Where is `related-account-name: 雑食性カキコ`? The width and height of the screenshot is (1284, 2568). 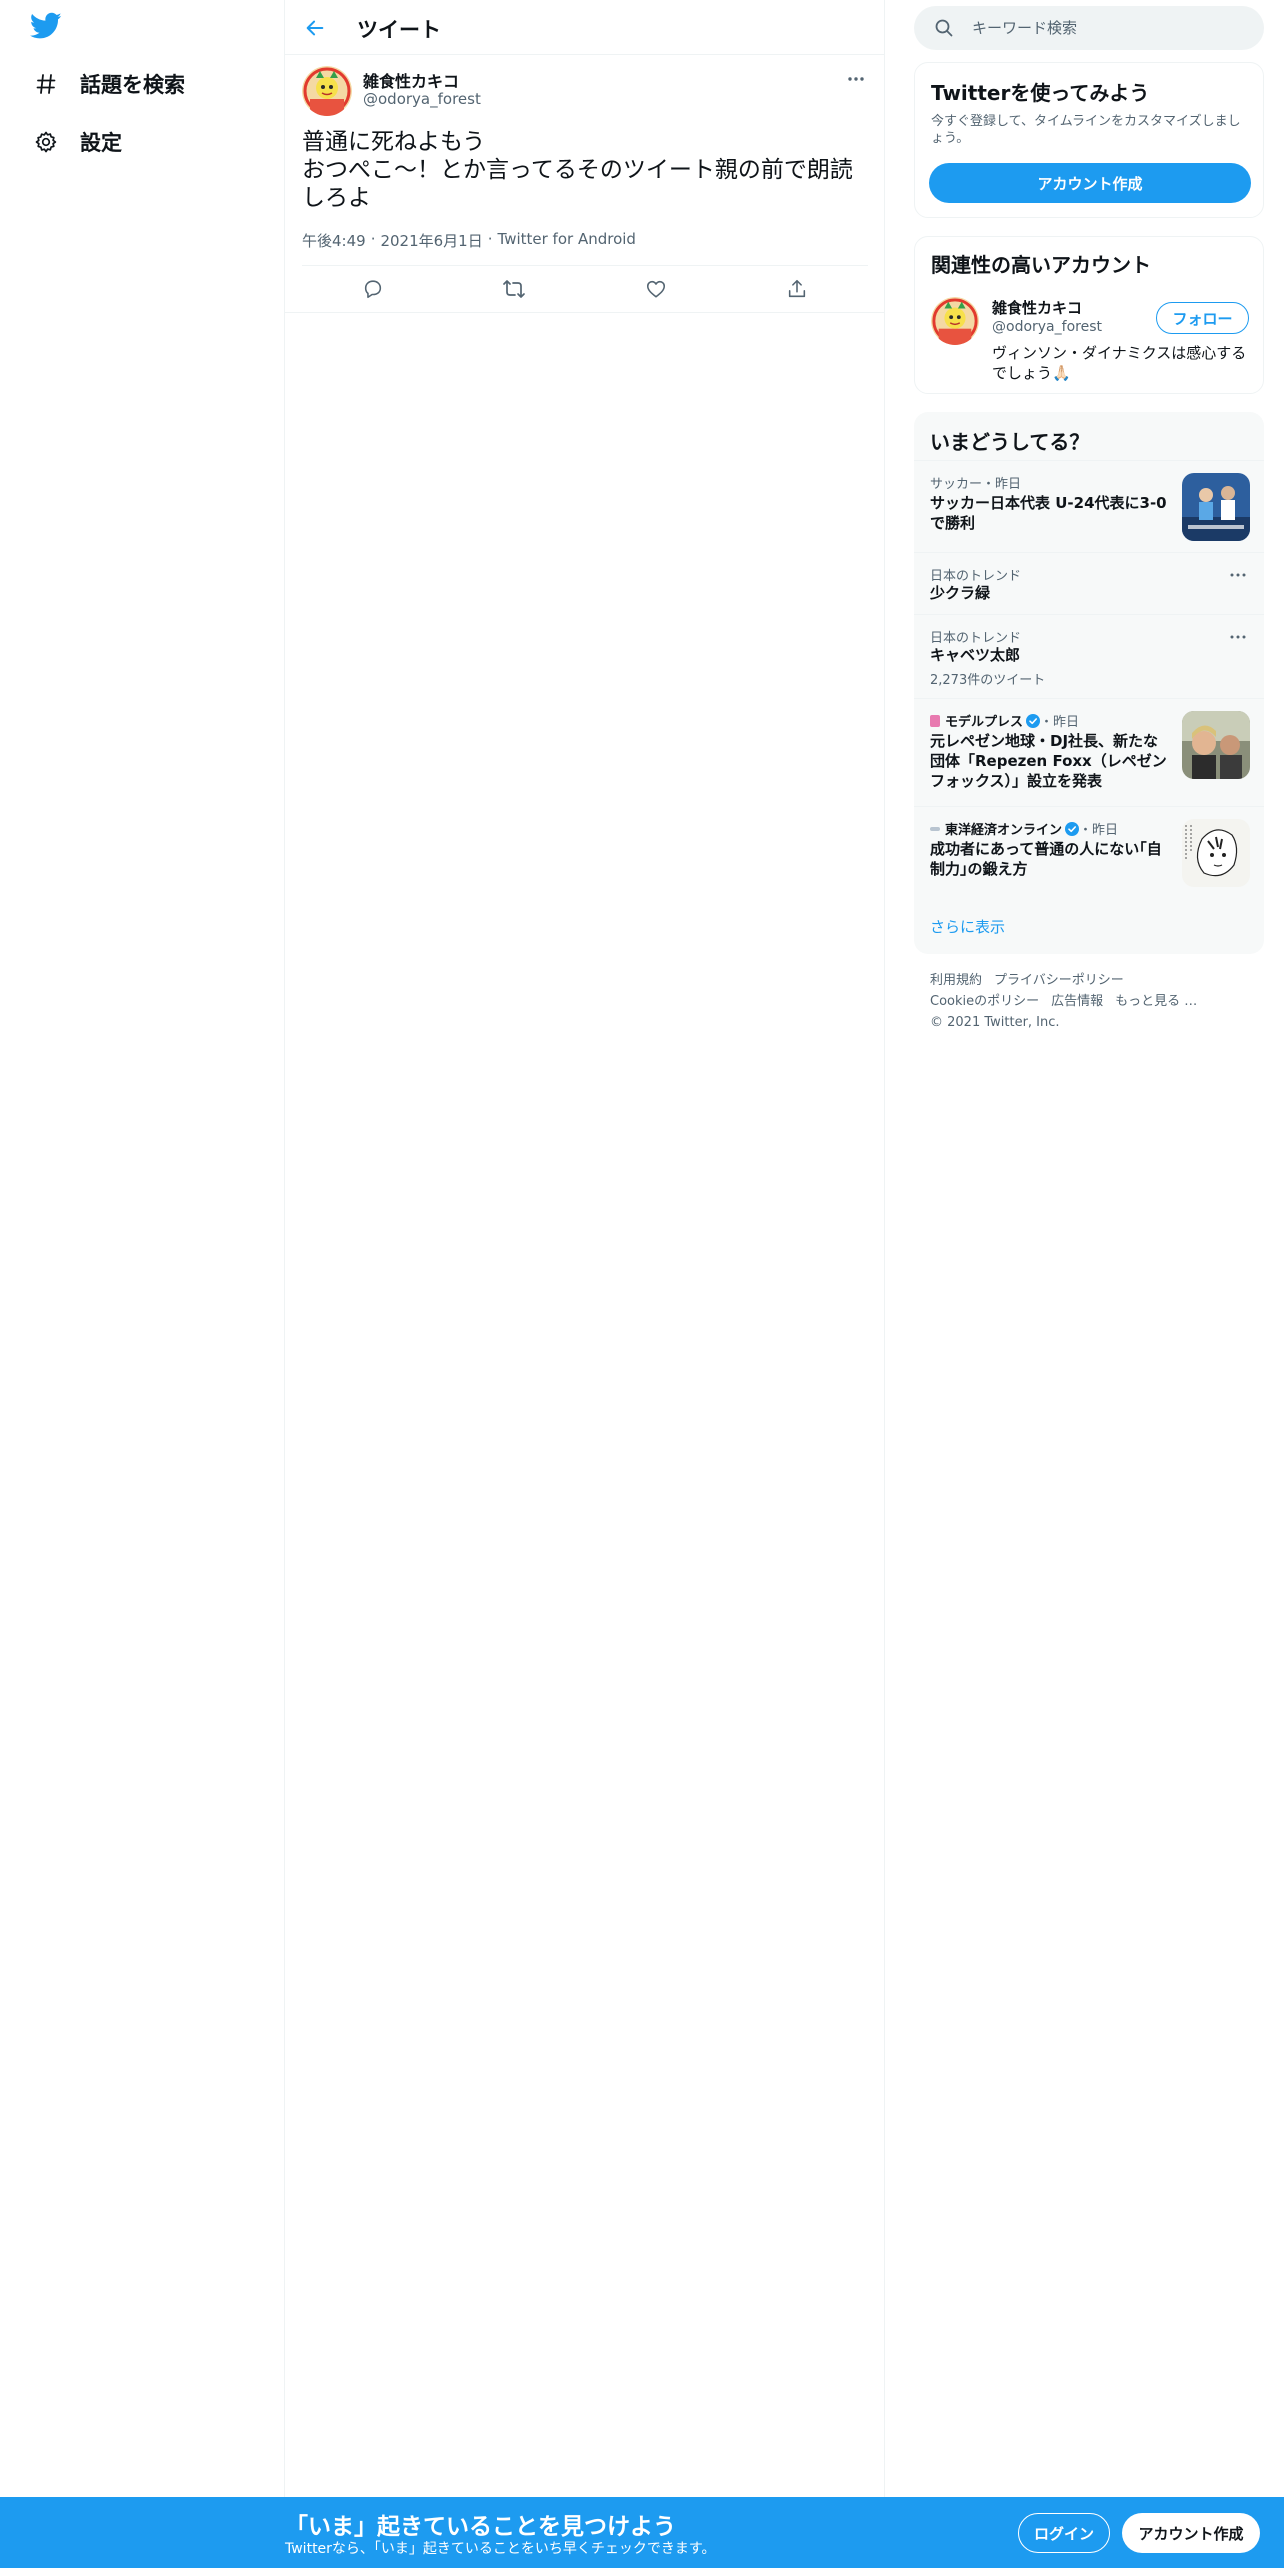 related-account-name: 雑食性カキコ is located at coordinates (1037, 307).